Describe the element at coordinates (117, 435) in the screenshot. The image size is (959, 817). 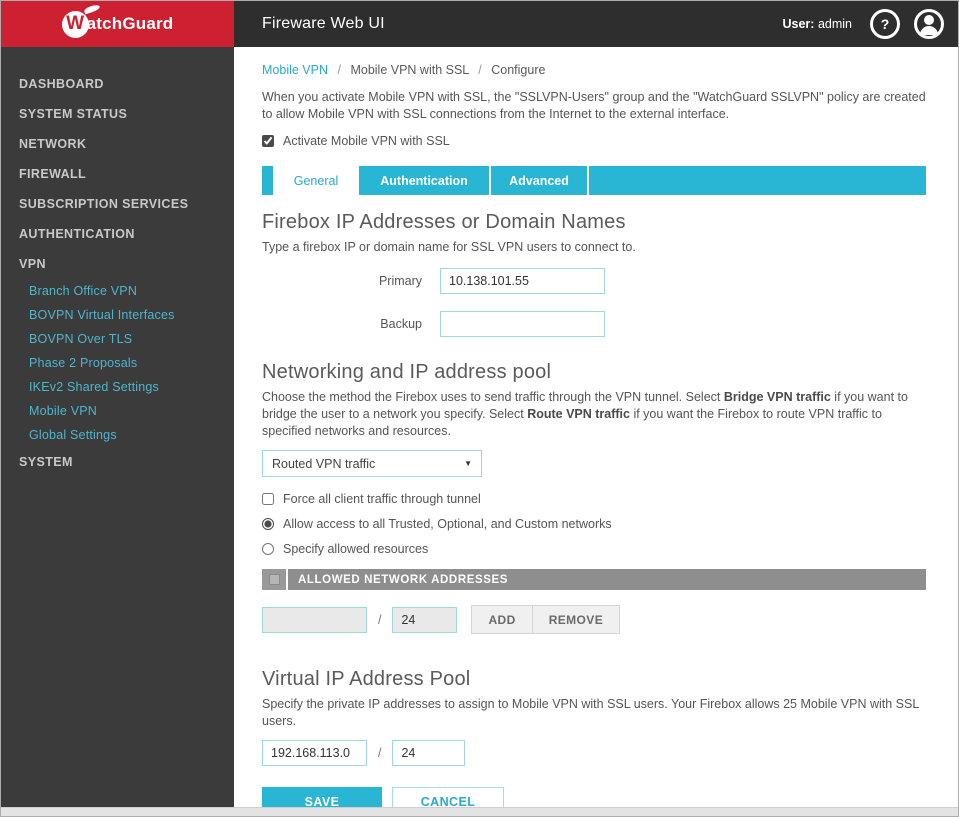
I see `sidebar-item-global-settings: Global Settings` at that location.